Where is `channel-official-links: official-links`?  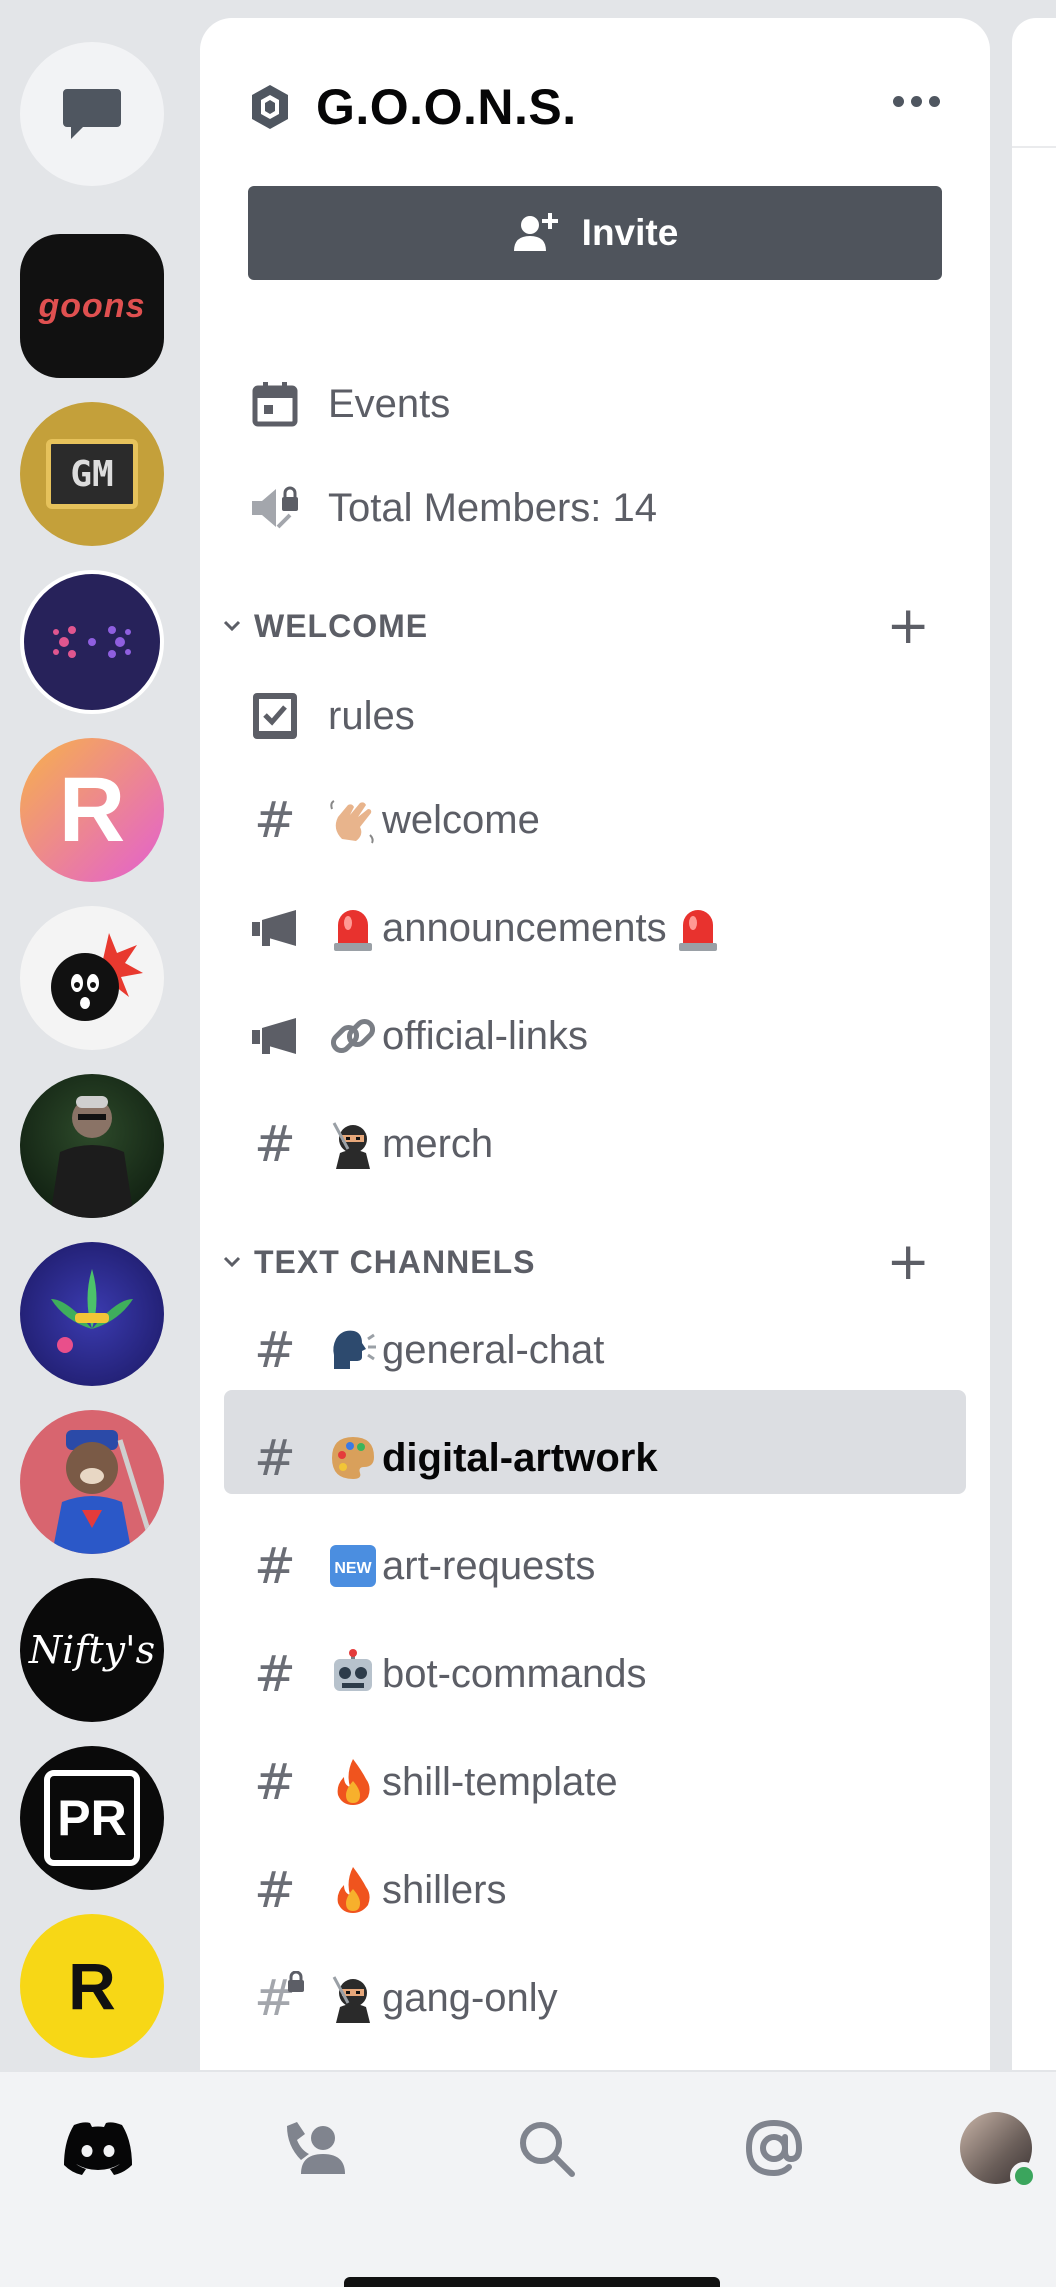 channel-official-links: official-links is located at coordinates (418, 1036).